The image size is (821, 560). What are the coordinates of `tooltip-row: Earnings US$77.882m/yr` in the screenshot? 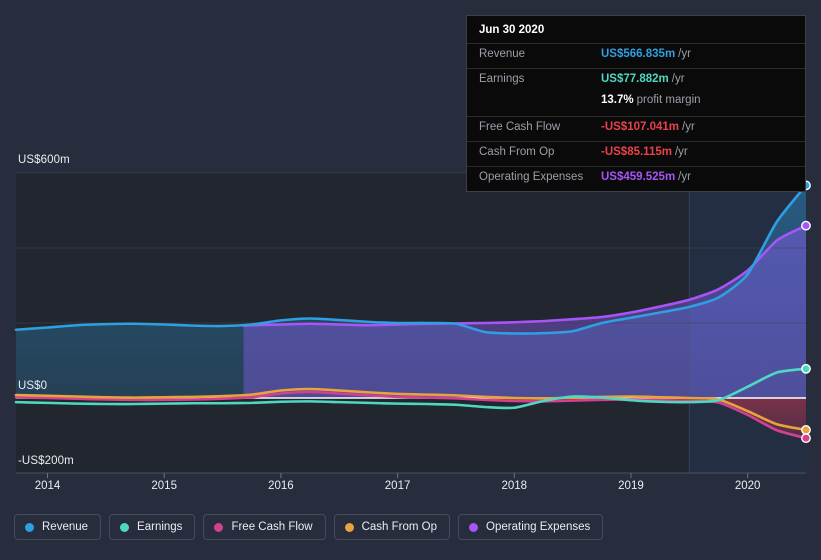 It's located at (636, 80).